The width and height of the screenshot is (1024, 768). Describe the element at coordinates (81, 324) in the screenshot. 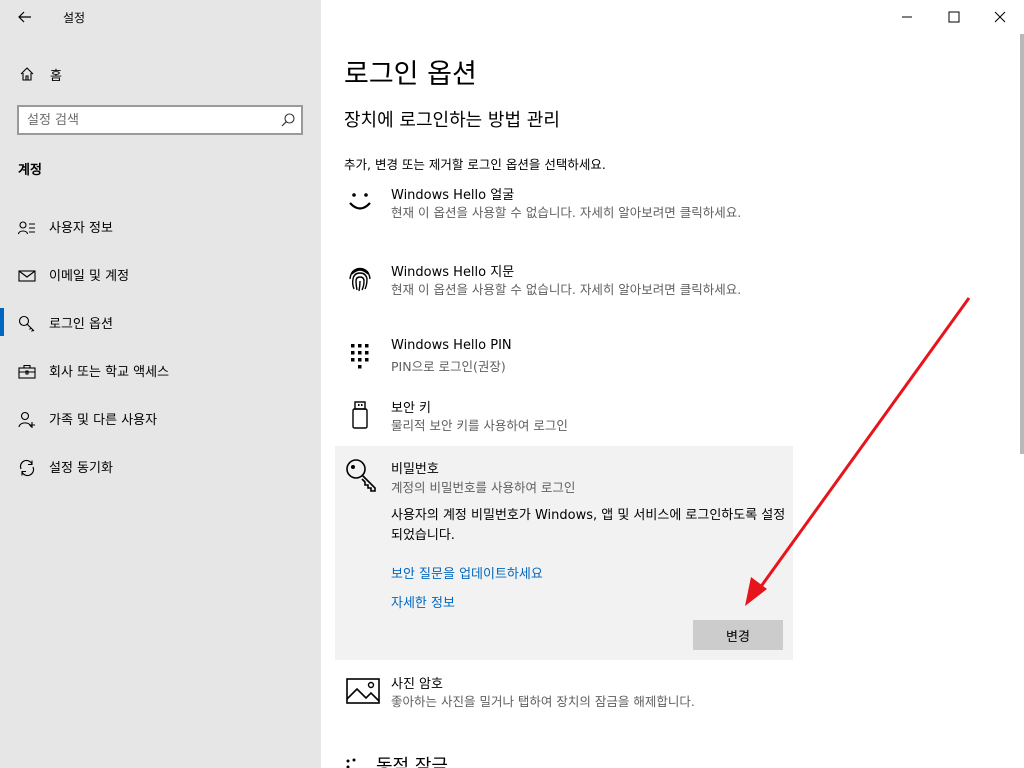

I see `sidebar-item-label: 로그인 옵션` at that location.